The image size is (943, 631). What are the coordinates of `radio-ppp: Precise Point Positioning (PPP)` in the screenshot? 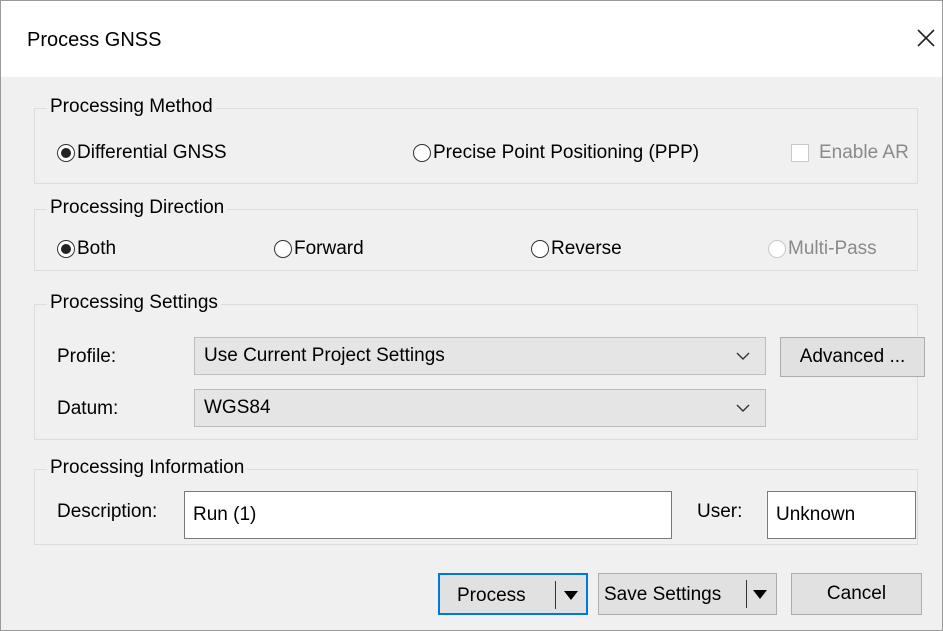 It's located at (556, 153).